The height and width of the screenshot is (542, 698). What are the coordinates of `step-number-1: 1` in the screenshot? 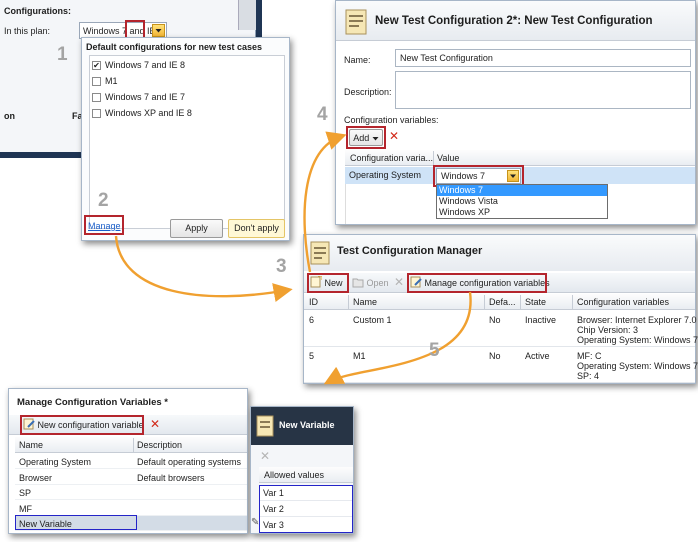 It's located at (62, 54).